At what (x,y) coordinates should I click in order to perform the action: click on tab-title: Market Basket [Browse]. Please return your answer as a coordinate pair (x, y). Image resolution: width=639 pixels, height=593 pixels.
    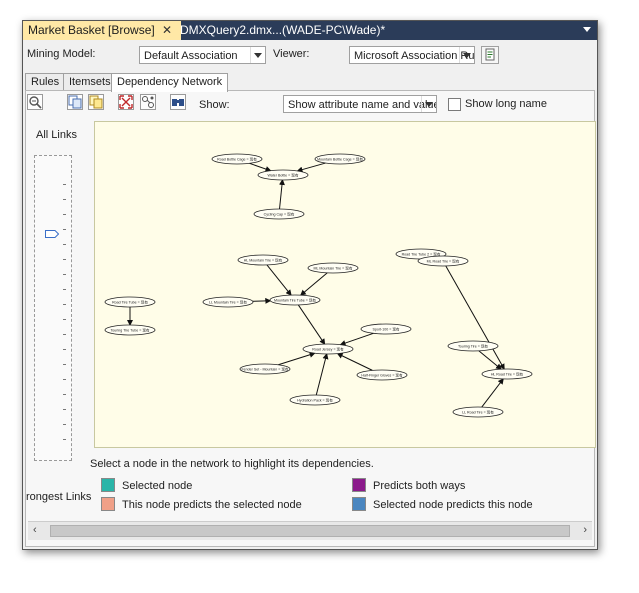
    Looking at the image, I should click on (91, 30).